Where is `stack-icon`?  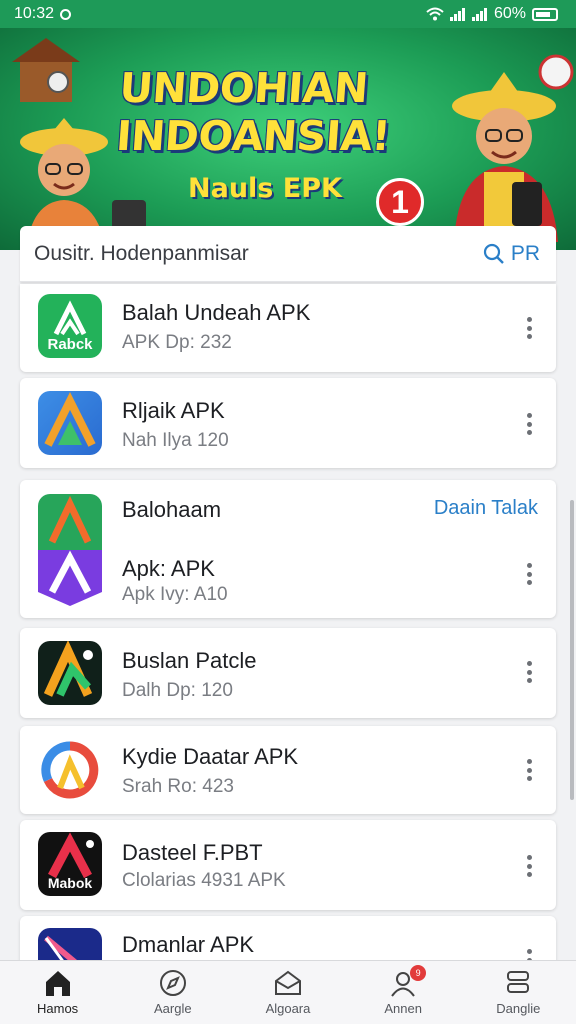
stack-icon is located at coordinates (518, 982).